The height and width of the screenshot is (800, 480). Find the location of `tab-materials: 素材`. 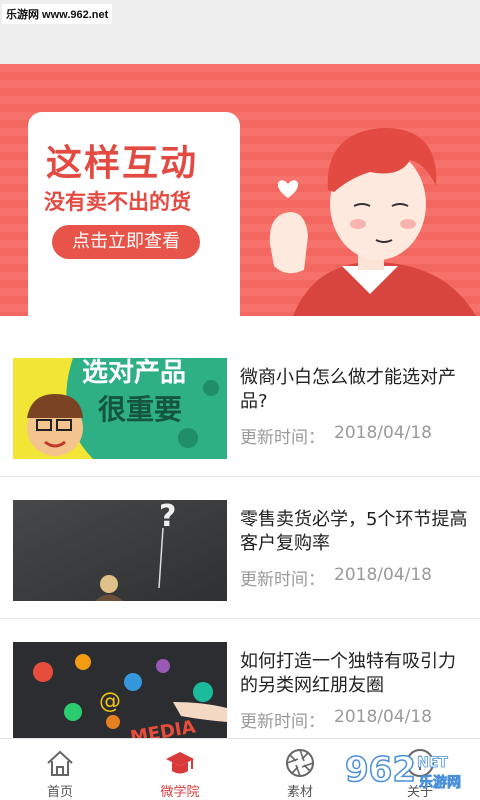

tab-materials: 素材 is located at coordinates (300, 769).